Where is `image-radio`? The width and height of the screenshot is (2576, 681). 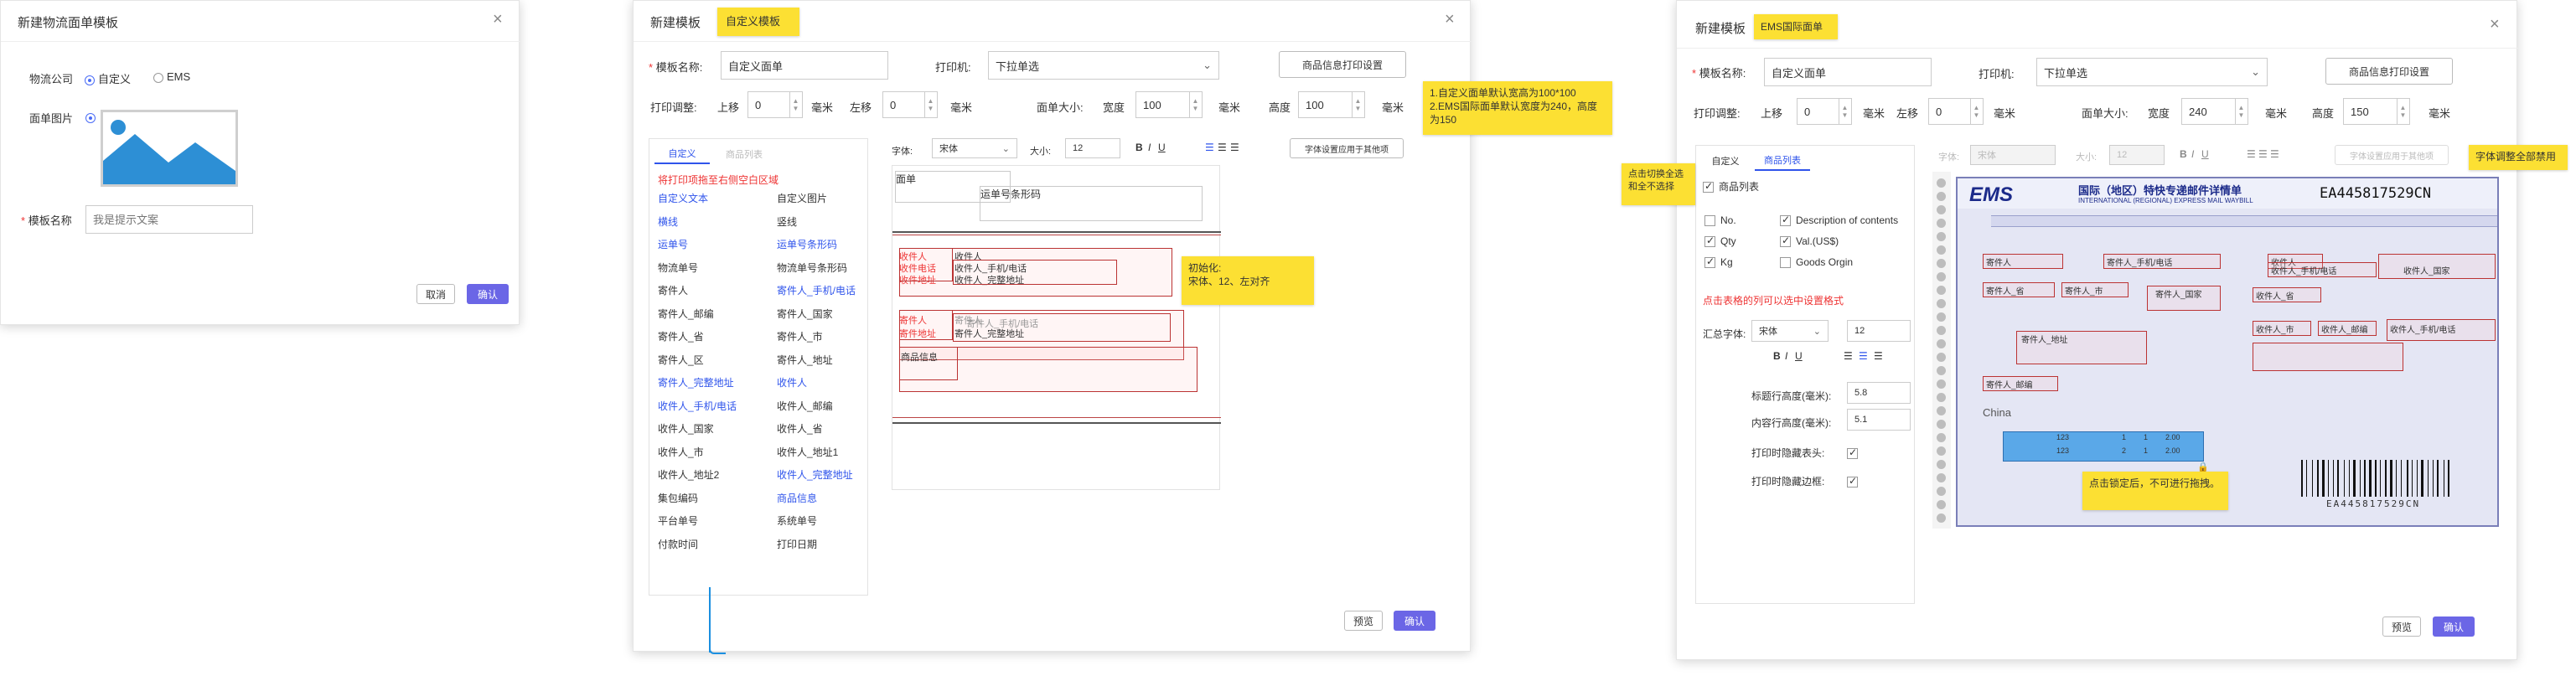
image-radio is located at coordinates (92, 117).